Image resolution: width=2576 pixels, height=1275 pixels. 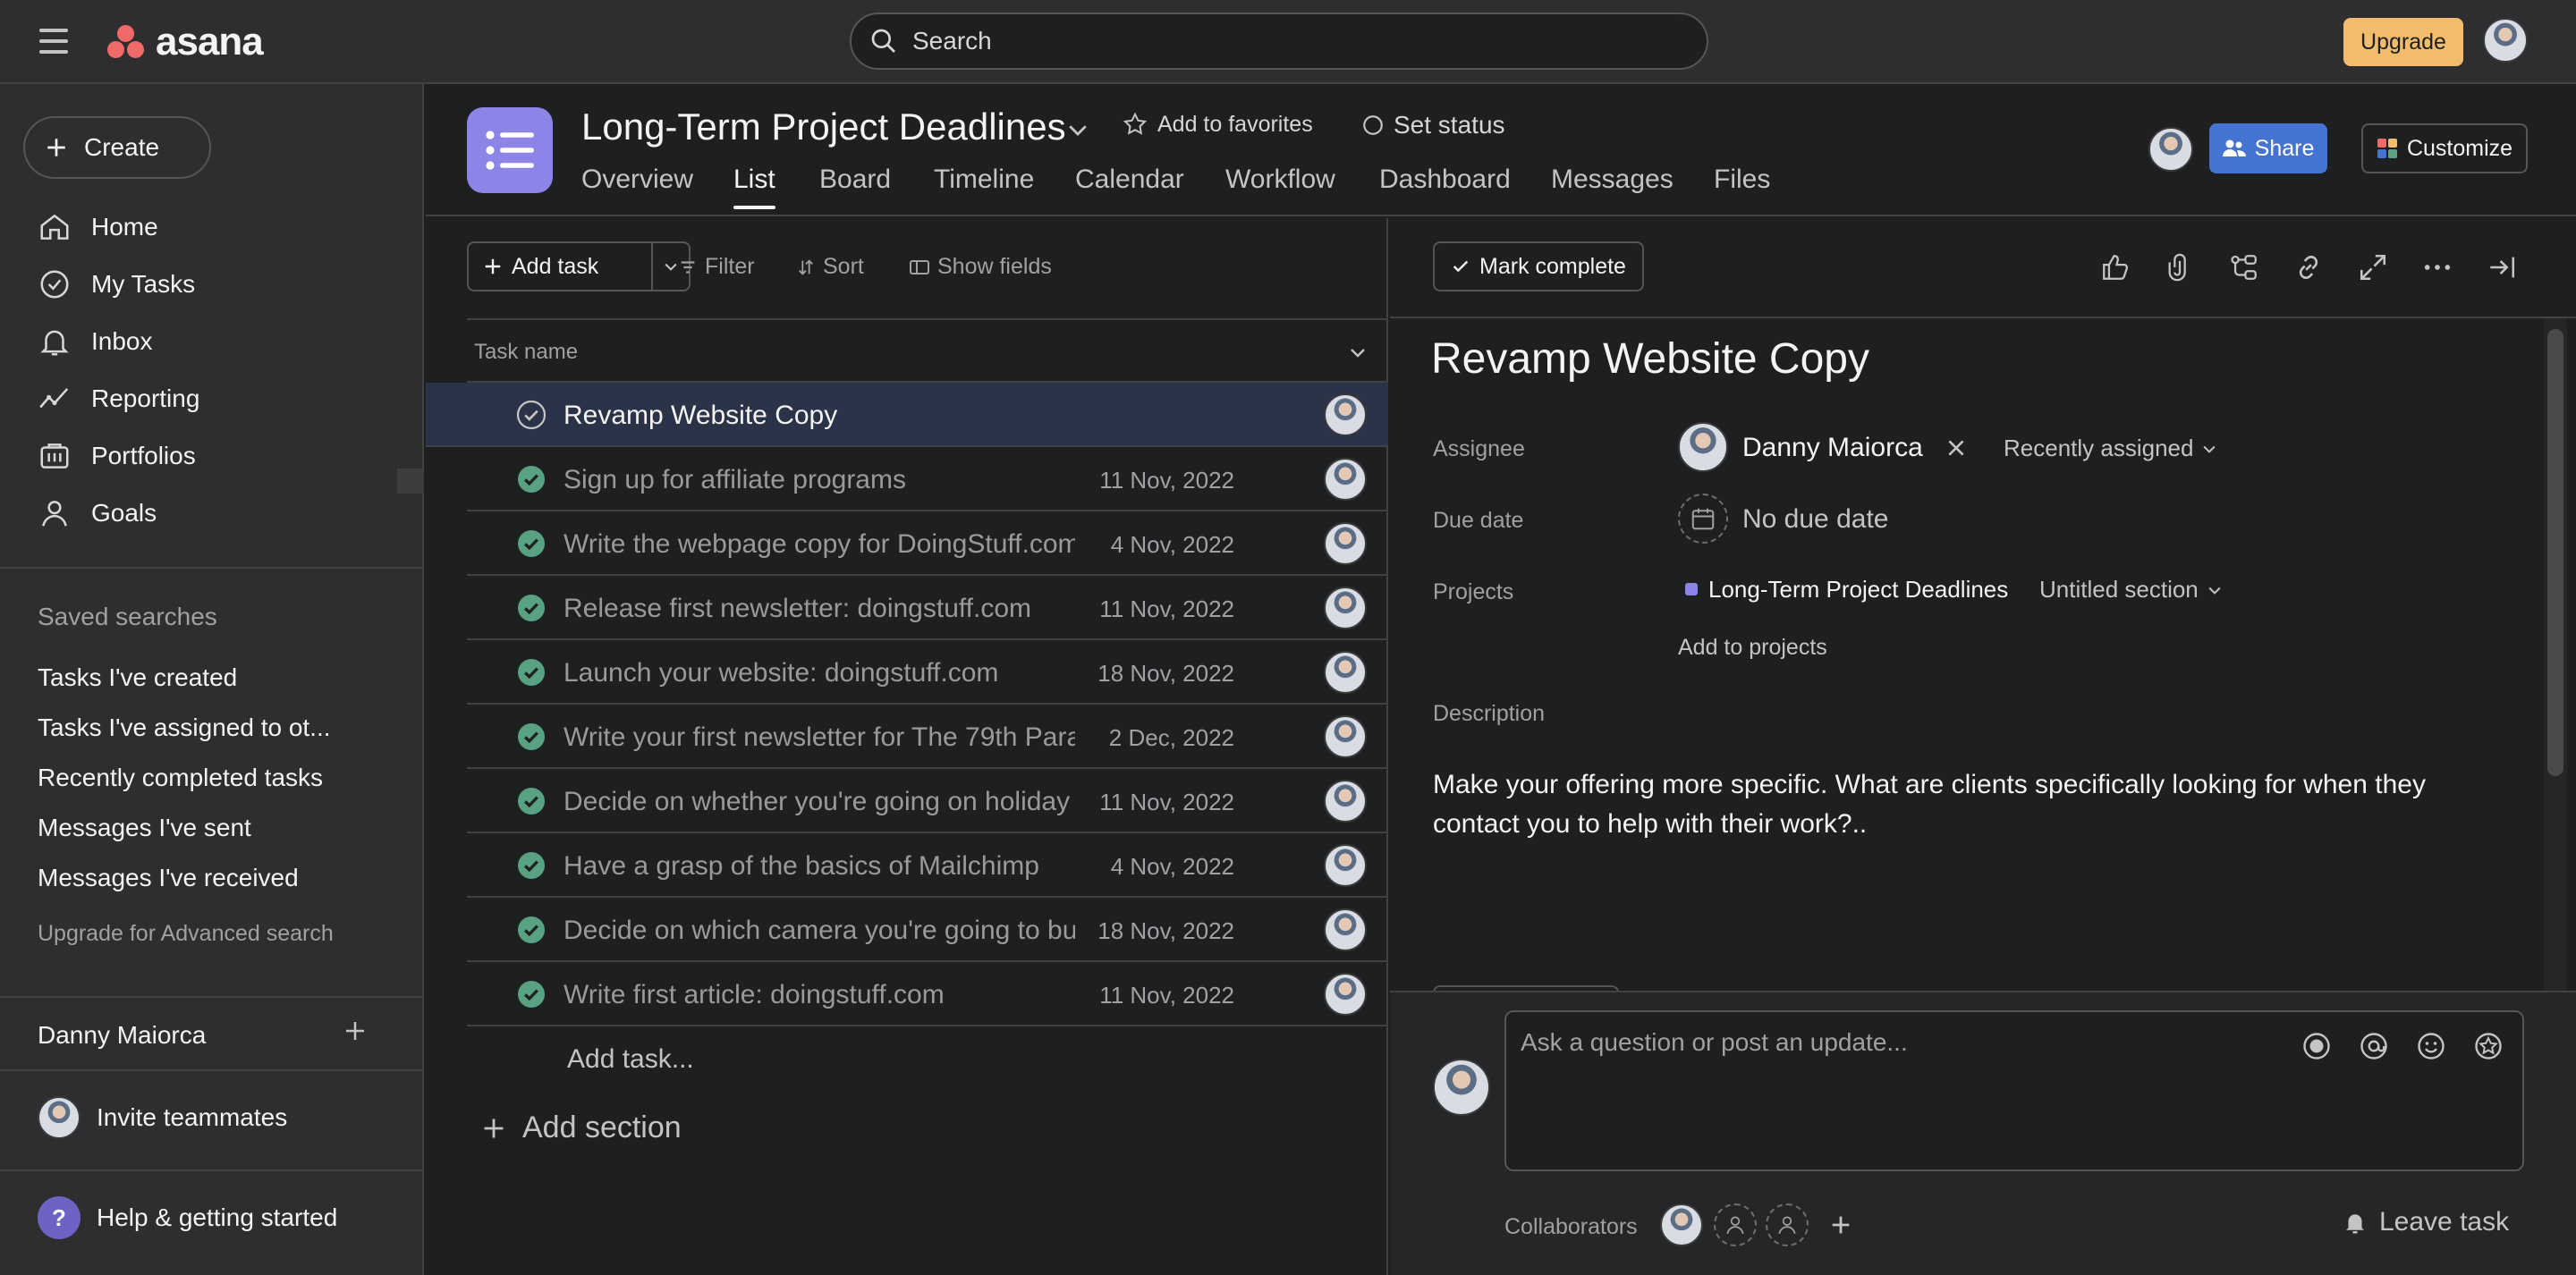 What do you see at coordinates (1154, 738) in the screenshot?
I see `task-due-date: 2 Dec, 2022` at bounding box center [1154, 738].